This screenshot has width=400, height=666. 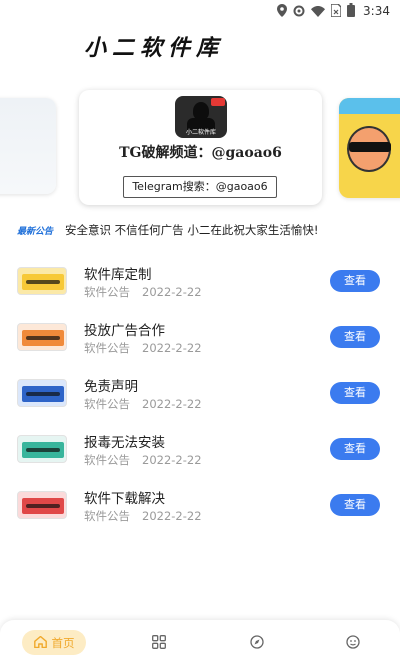 What do you see at coordinates (200, 449) in the screenshot?
I see `list-item: 报毒无法安装 软件公告 2022-2-22 查看` at bounding box center [200, 449].